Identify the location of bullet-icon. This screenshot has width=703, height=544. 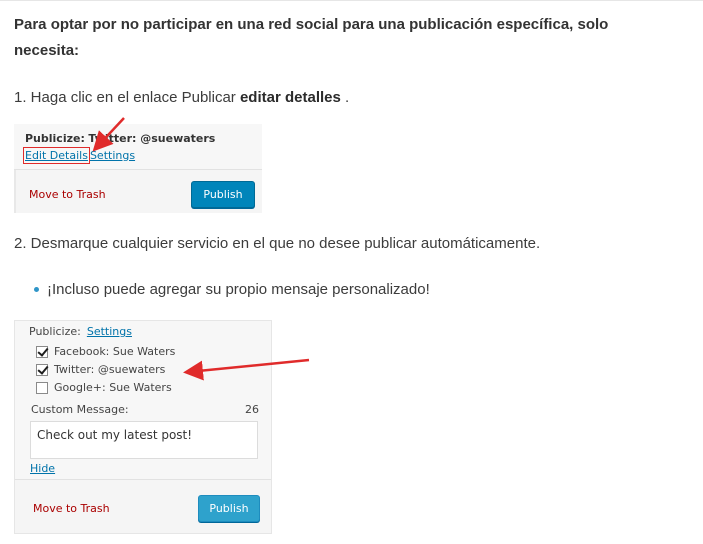
(36, 289).